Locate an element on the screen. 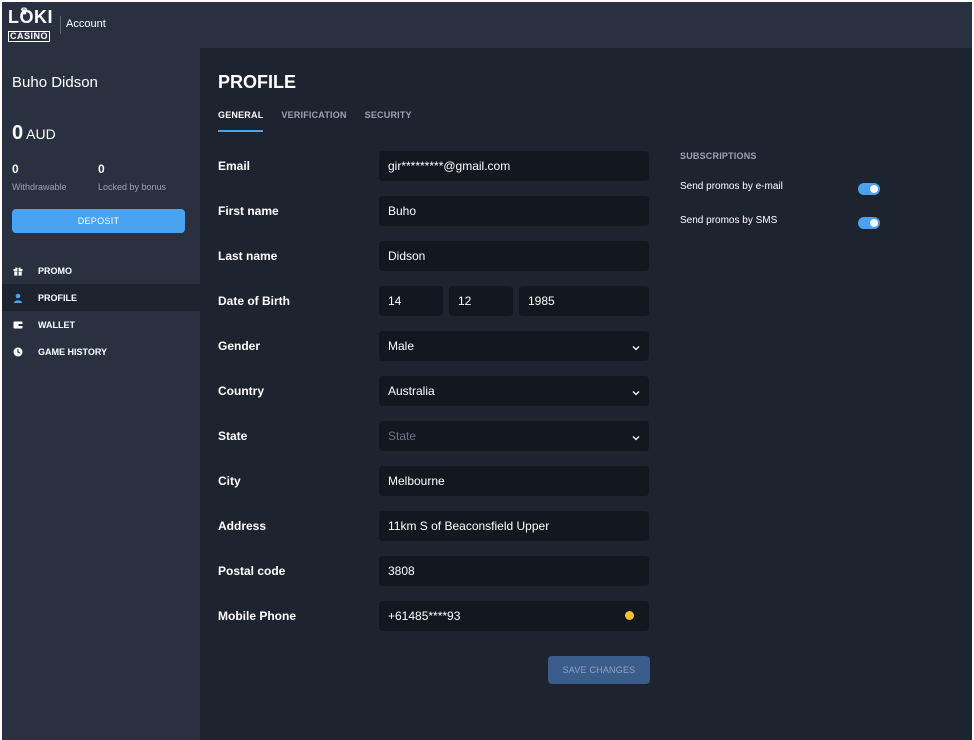 Image resolution: width=974 pixels, height=740 pixels. sidebar-item-label: GAME HISTORY is located at coordinates (73, 351).